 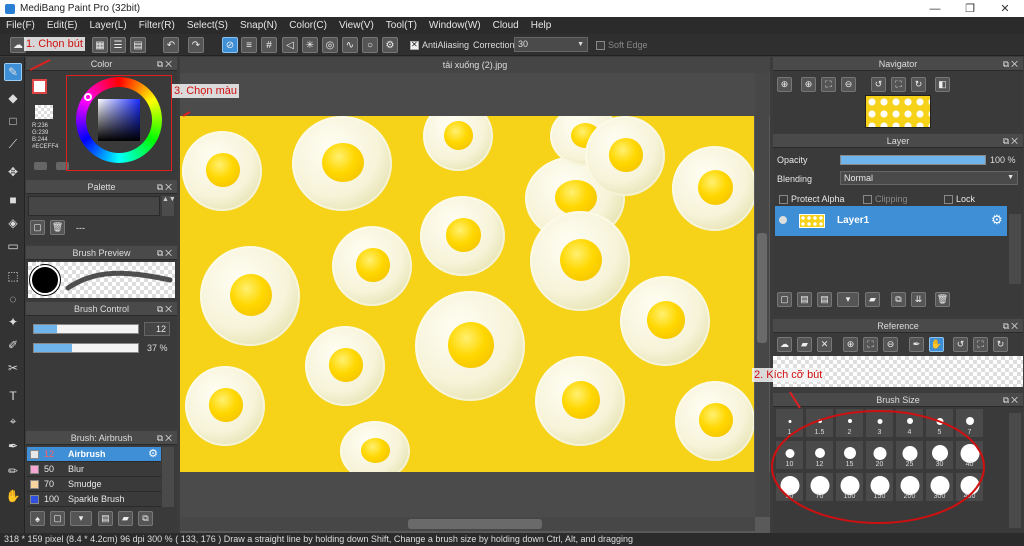 I want to click on zoom-out-icon: ⊖, so click(x=848, y=84).